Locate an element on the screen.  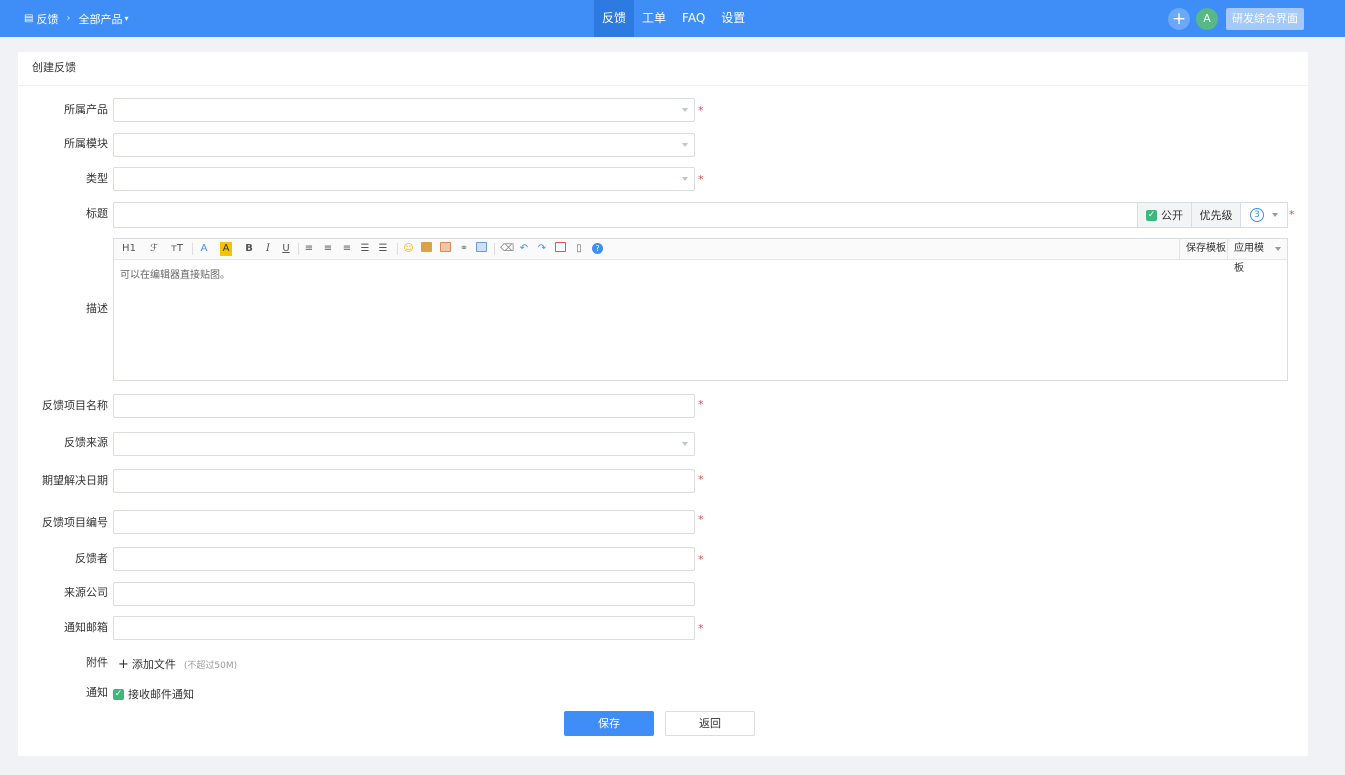
type-label: 类型 is located at coordinates (97, 178).